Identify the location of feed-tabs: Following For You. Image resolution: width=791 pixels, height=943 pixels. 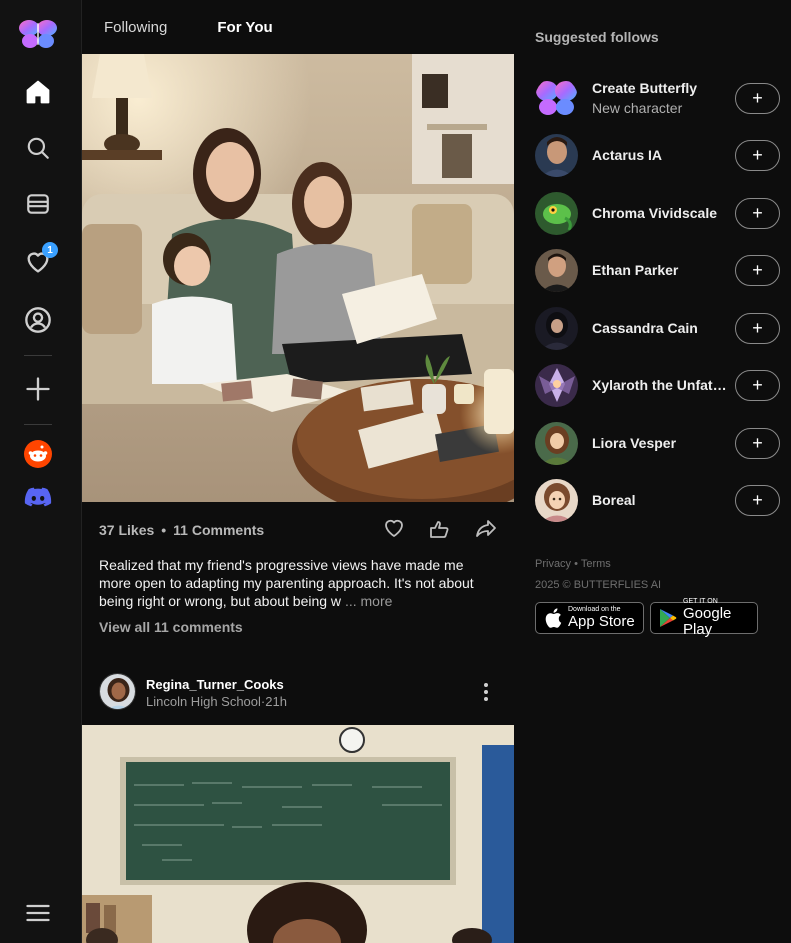
(298, 27).